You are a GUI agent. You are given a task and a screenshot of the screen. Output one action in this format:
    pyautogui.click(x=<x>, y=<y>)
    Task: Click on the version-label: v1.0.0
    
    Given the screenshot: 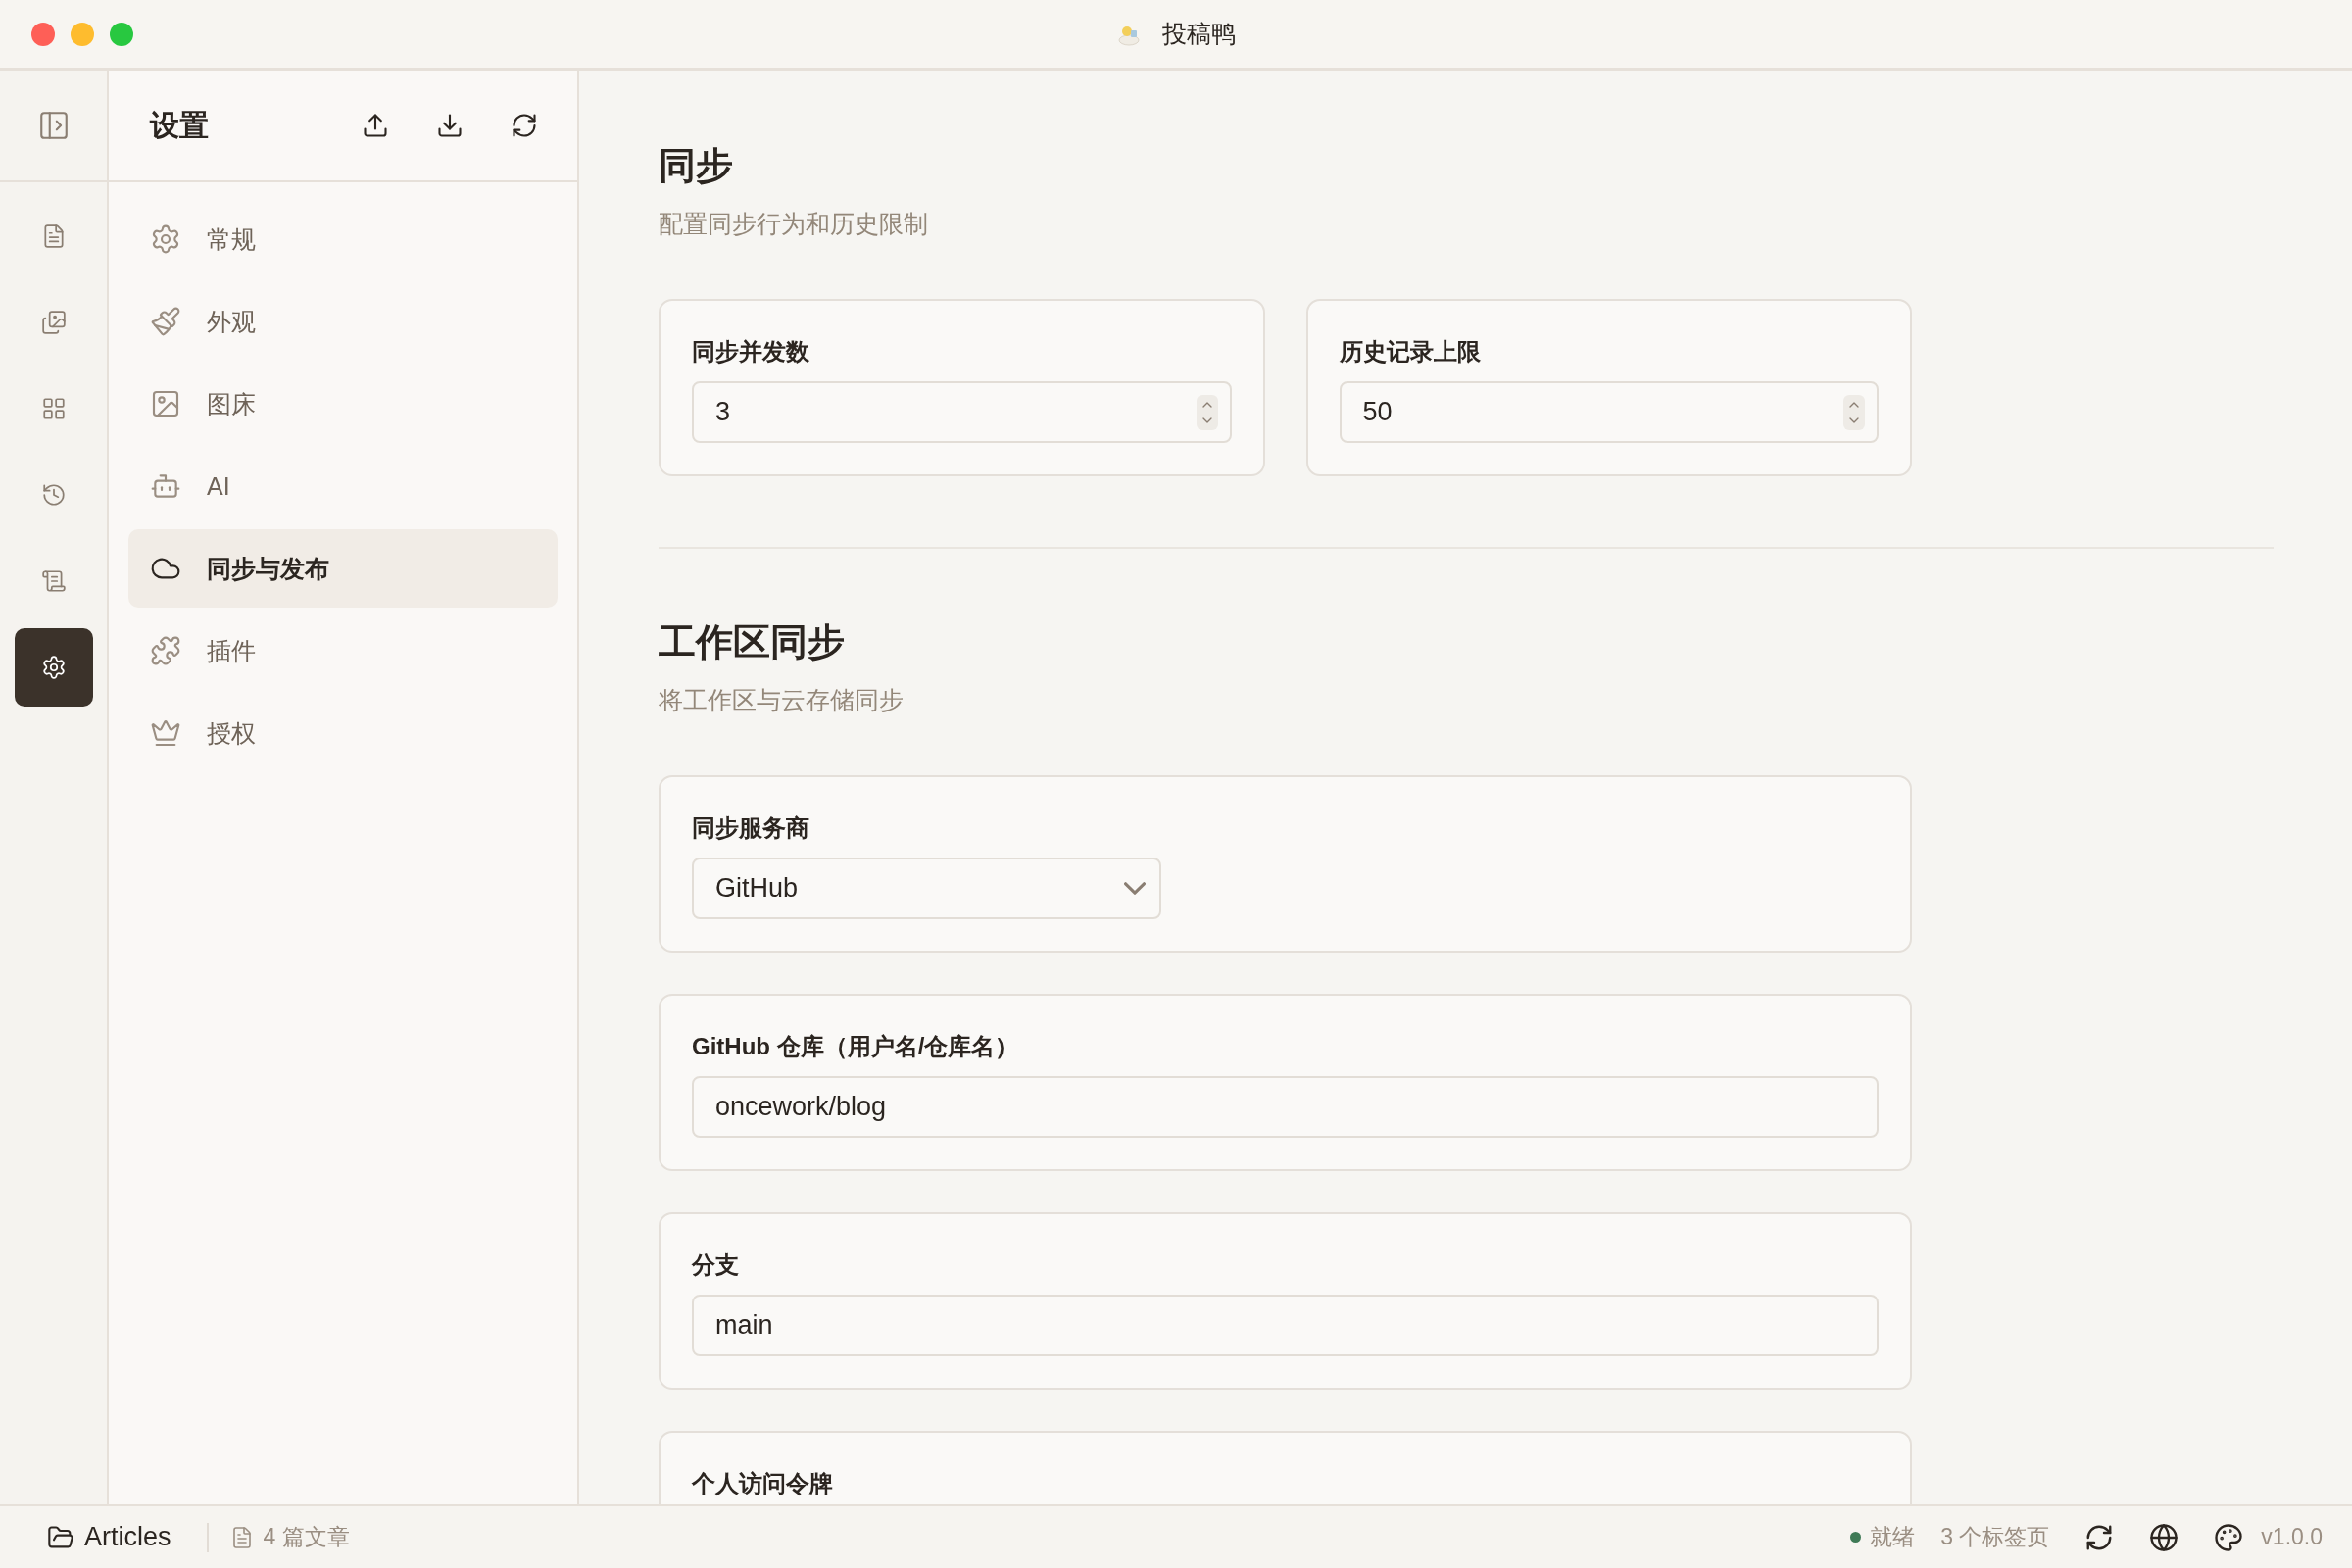 What is the action you would take?
    pyautogui.click(x=2292, y=1537)
    